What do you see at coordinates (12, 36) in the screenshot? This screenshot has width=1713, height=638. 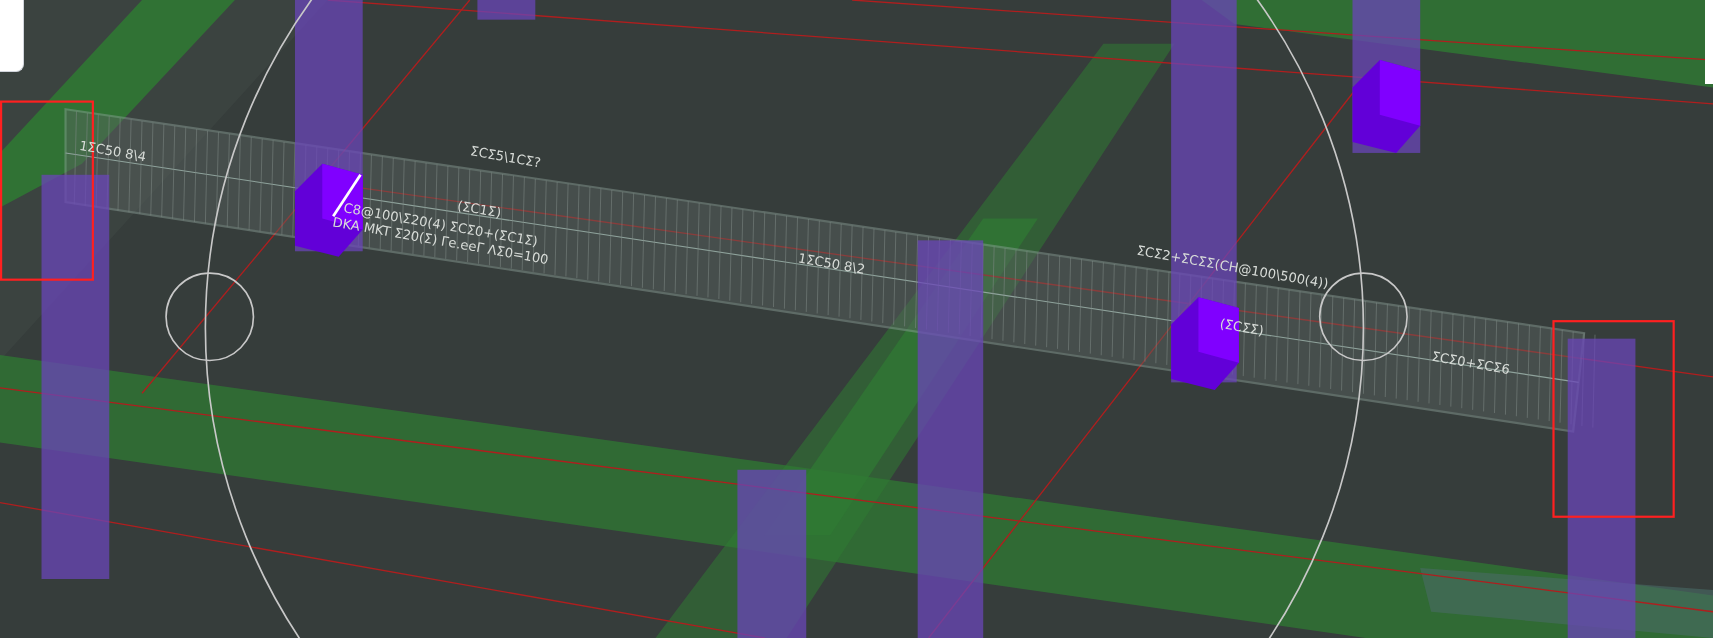 I see `panel-edge` at bounding box center [12, 36].